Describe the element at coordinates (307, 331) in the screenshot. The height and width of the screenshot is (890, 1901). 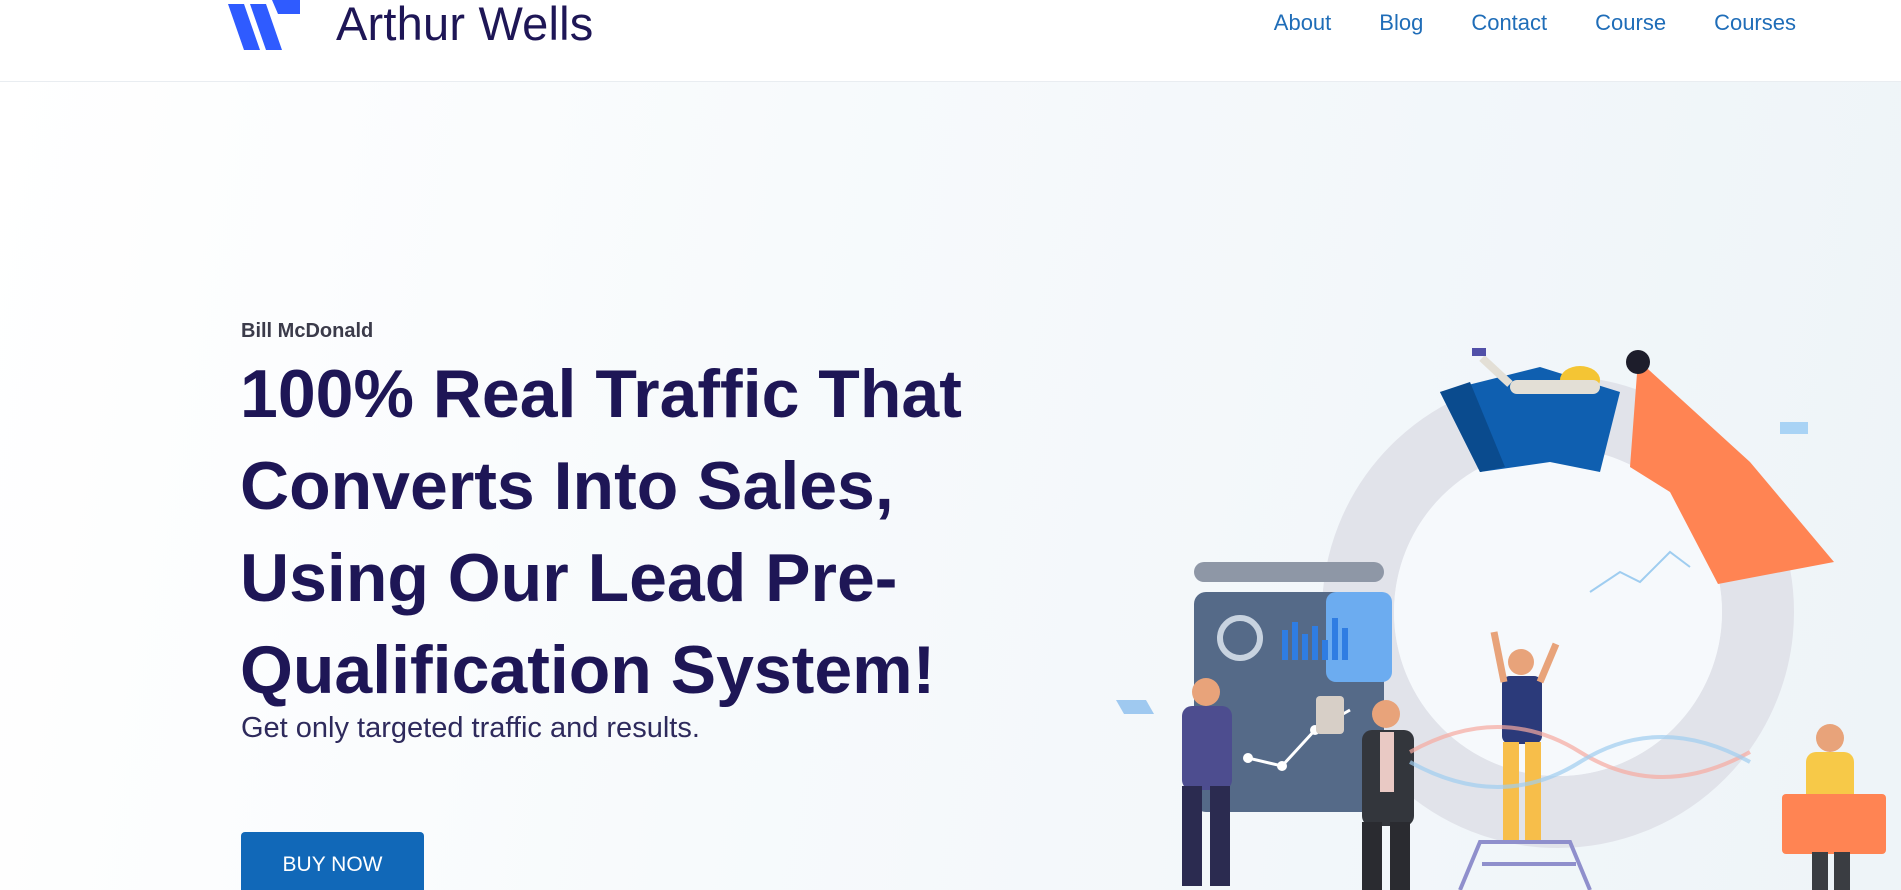
I see `hero-eyebrow: Bill McDonald` at that location.